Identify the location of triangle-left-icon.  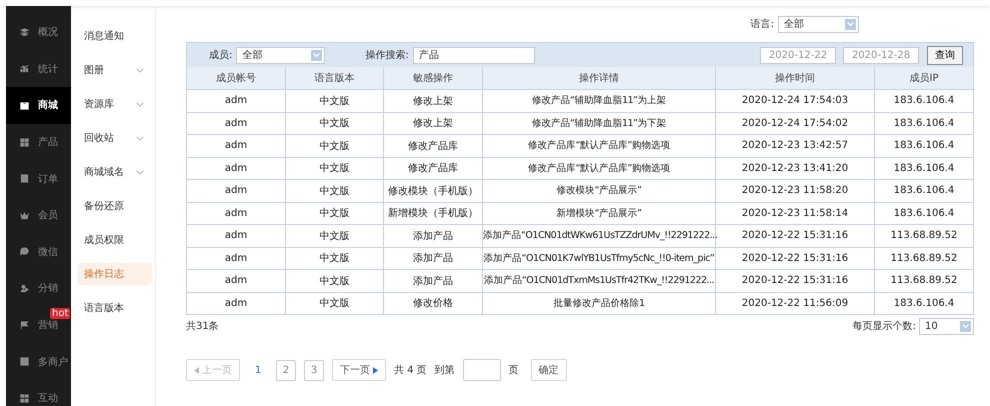
(196, 370).